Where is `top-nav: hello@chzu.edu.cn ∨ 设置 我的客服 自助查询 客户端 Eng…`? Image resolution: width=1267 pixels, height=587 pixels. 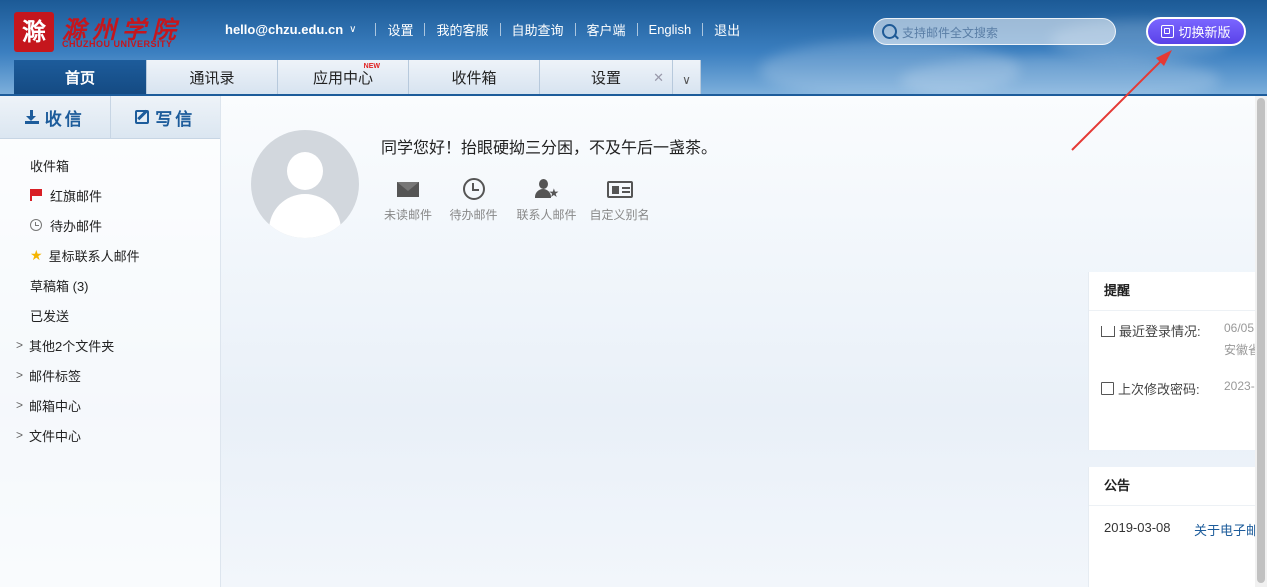
top-nav: hello@chzu.edu.cn ∨ 设置 我的客服 自助查询 客户端 Eng… is located at coordinates (482, 29).